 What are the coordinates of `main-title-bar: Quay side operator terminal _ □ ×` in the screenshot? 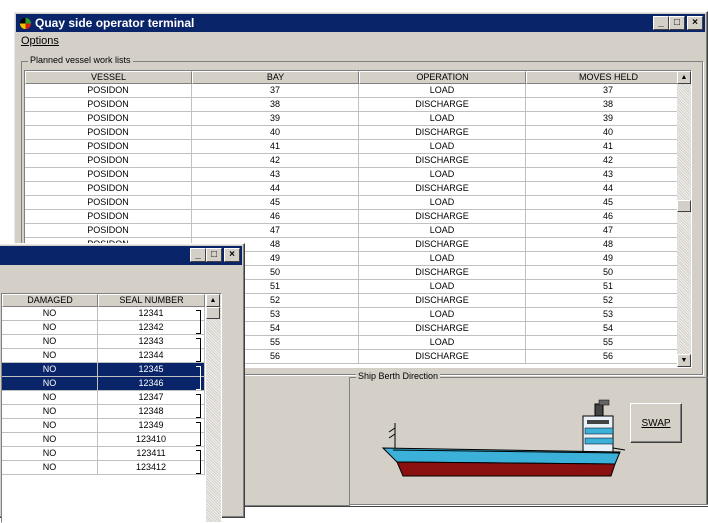 It's located at (360, 23).